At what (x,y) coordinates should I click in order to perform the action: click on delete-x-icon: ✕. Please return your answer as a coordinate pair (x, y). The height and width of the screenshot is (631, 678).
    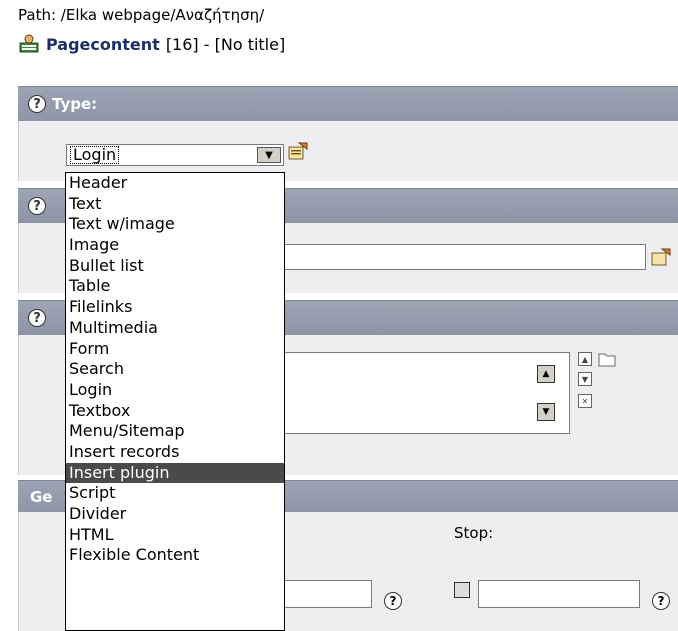
    Looking at the image, I should click on (585, 401).